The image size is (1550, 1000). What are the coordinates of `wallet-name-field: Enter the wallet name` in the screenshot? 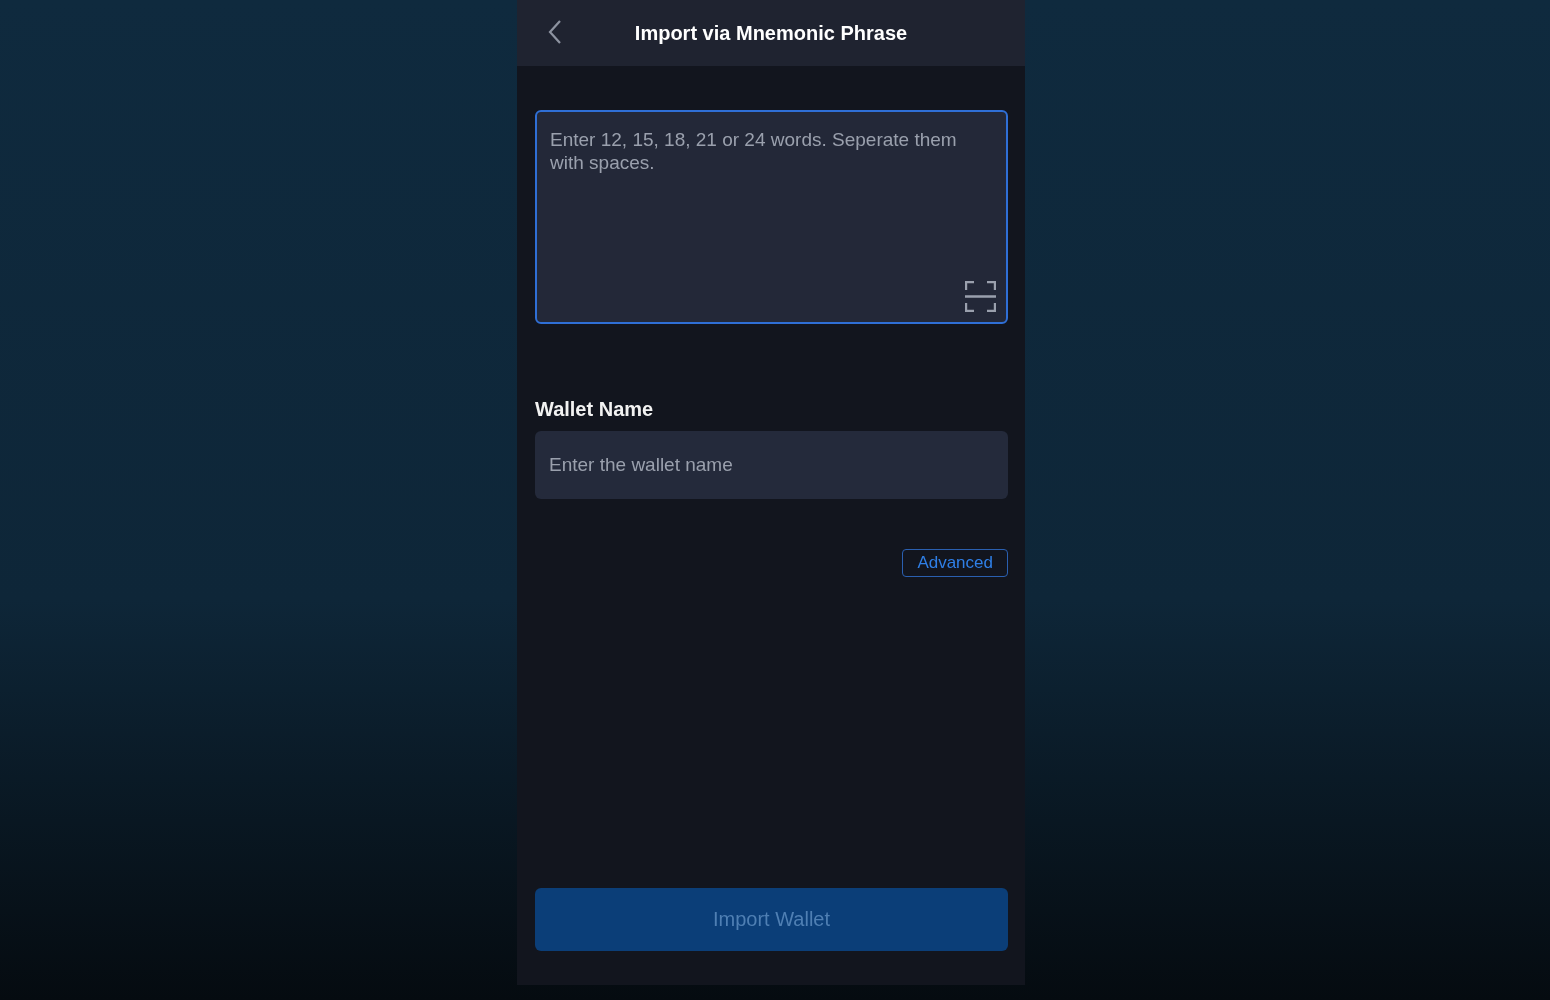 It's located at (771, 465).